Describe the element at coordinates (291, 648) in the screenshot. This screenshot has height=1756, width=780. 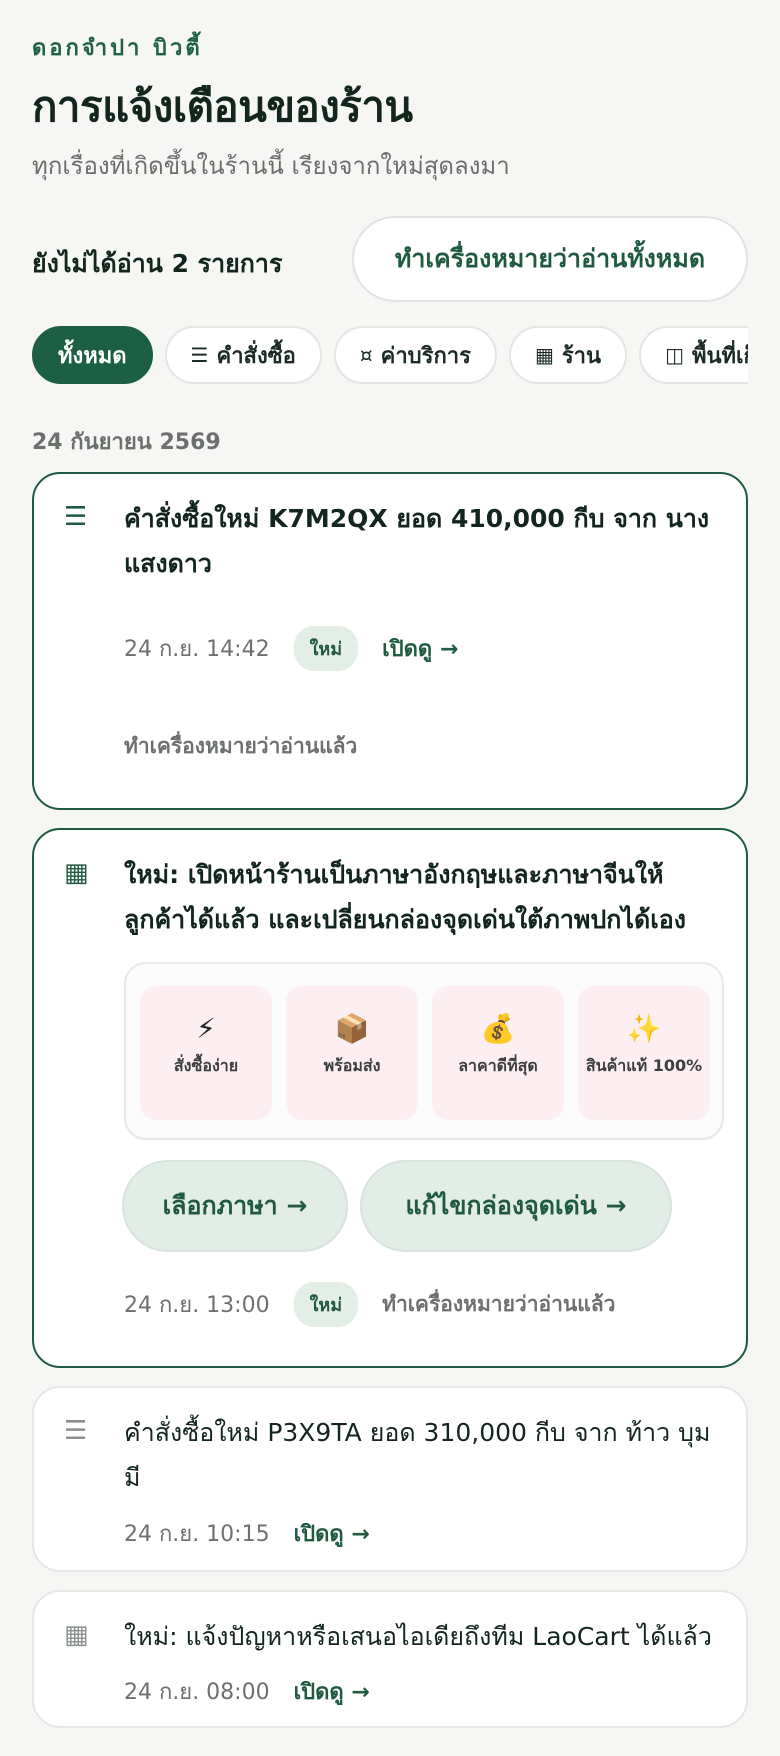
I see `notification-meta: 24 ก.ย. 14:42 ใหม่ เปิดดู →` at that location.